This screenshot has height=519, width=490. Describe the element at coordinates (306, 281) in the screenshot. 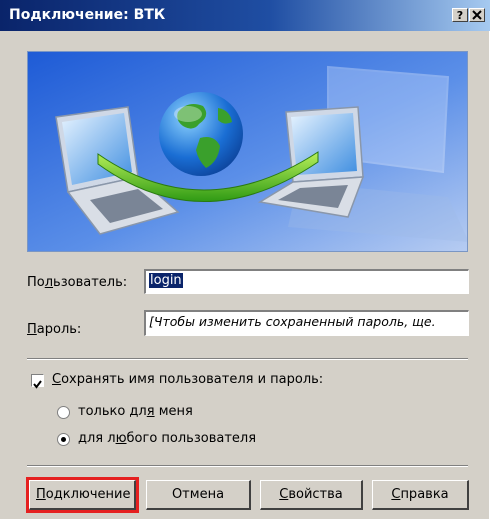

I see `user-field: login` at that location.